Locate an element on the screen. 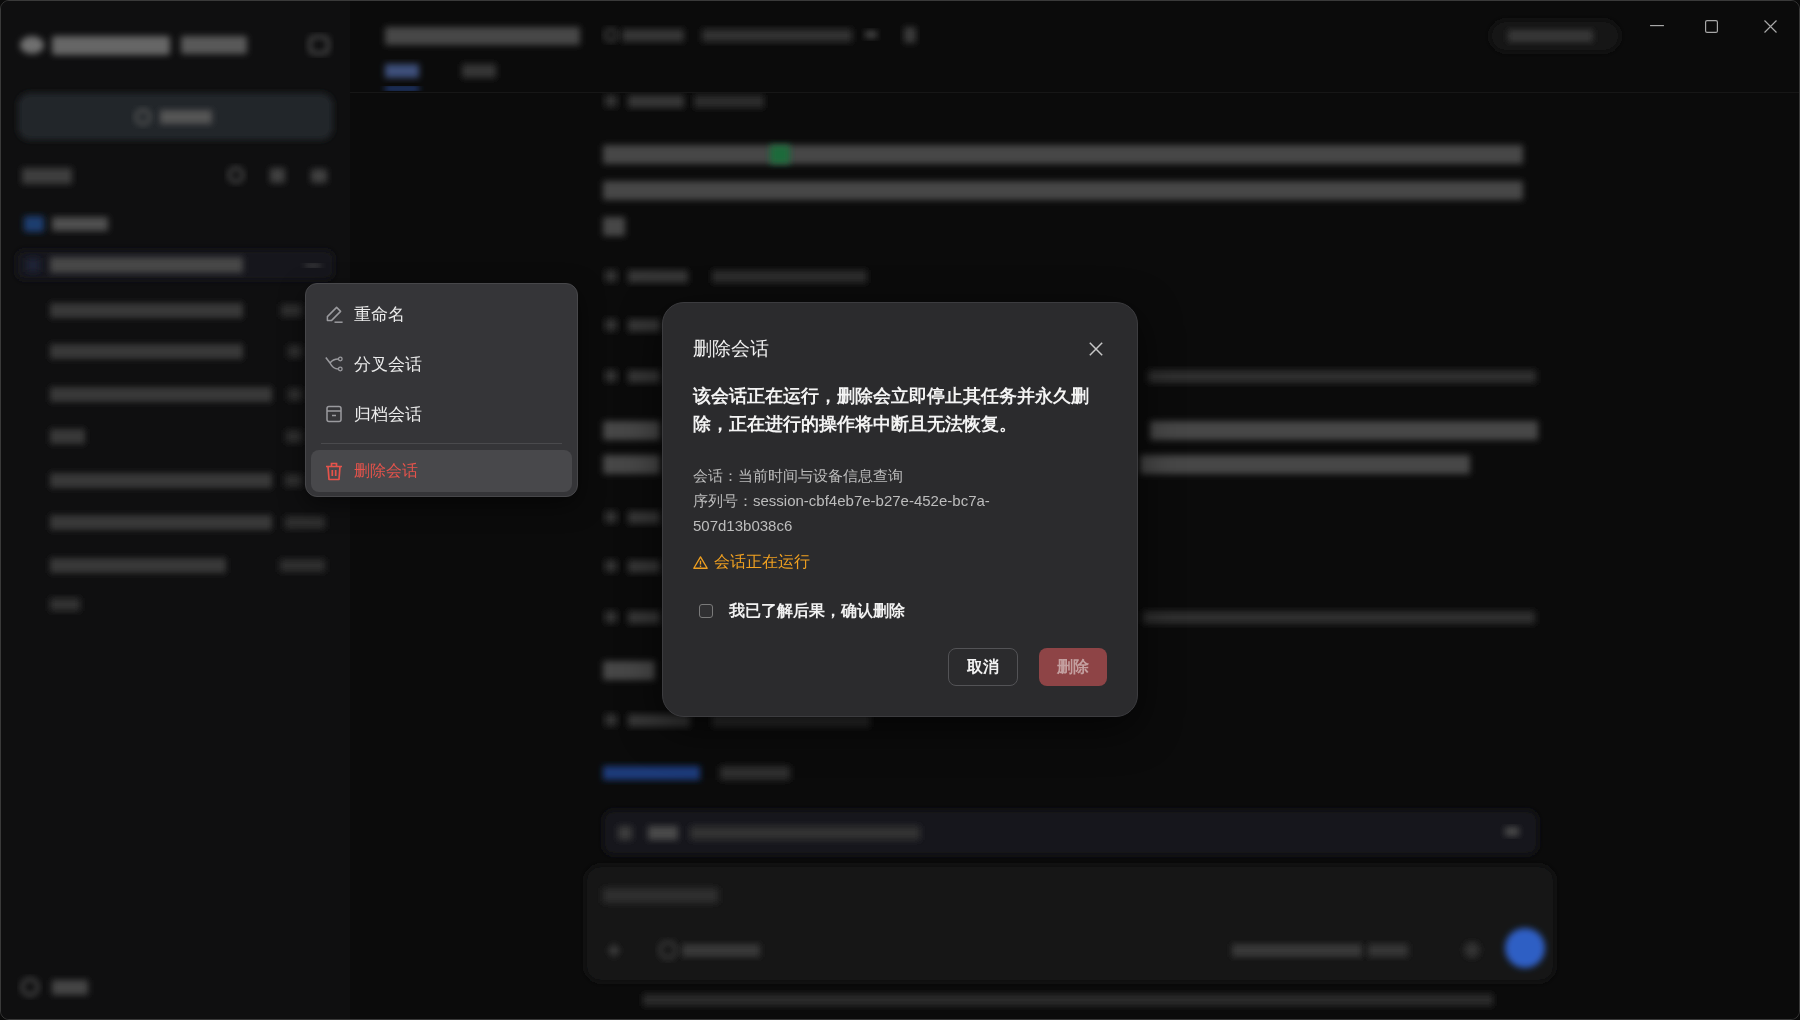 This screenshot has width=1800, height=1020. archive-box-icon is located at coordinates (334, 414).